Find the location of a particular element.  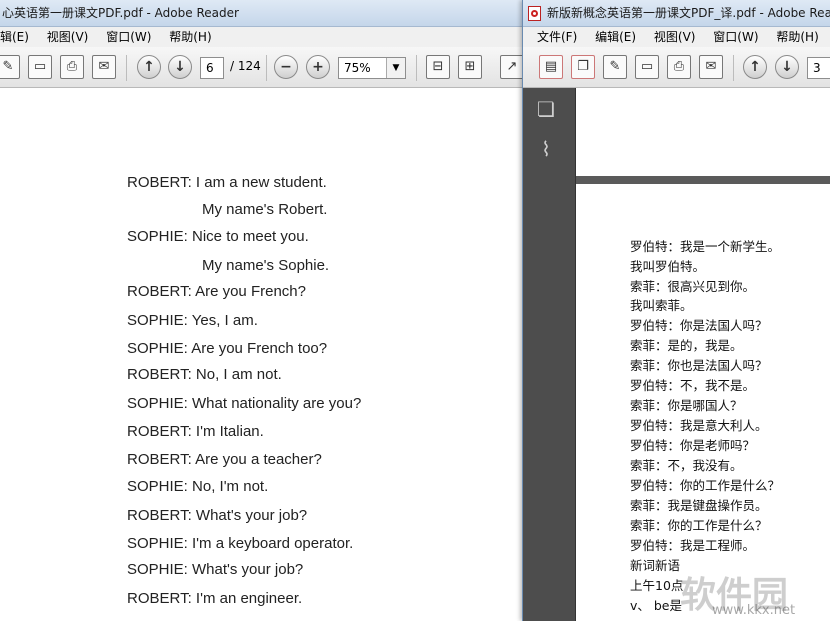

navigation-sidebar: ❏ ⌇ is located at coordinates (549, 354).